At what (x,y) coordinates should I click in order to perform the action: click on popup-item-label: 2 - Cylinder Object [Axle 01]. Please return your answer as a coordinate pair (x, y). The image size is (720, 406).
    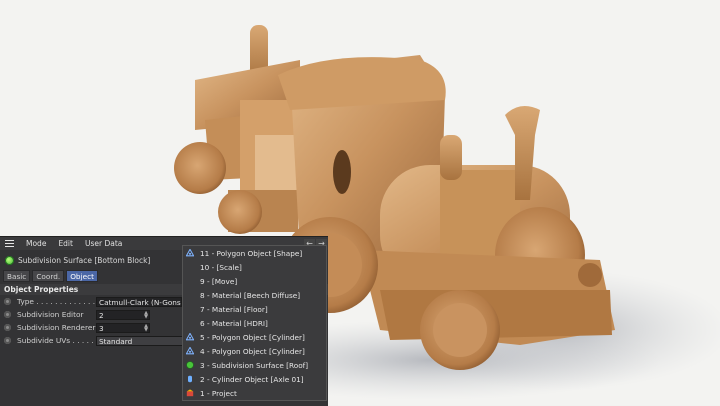
    Looking at the image, I should click on (252, 379).